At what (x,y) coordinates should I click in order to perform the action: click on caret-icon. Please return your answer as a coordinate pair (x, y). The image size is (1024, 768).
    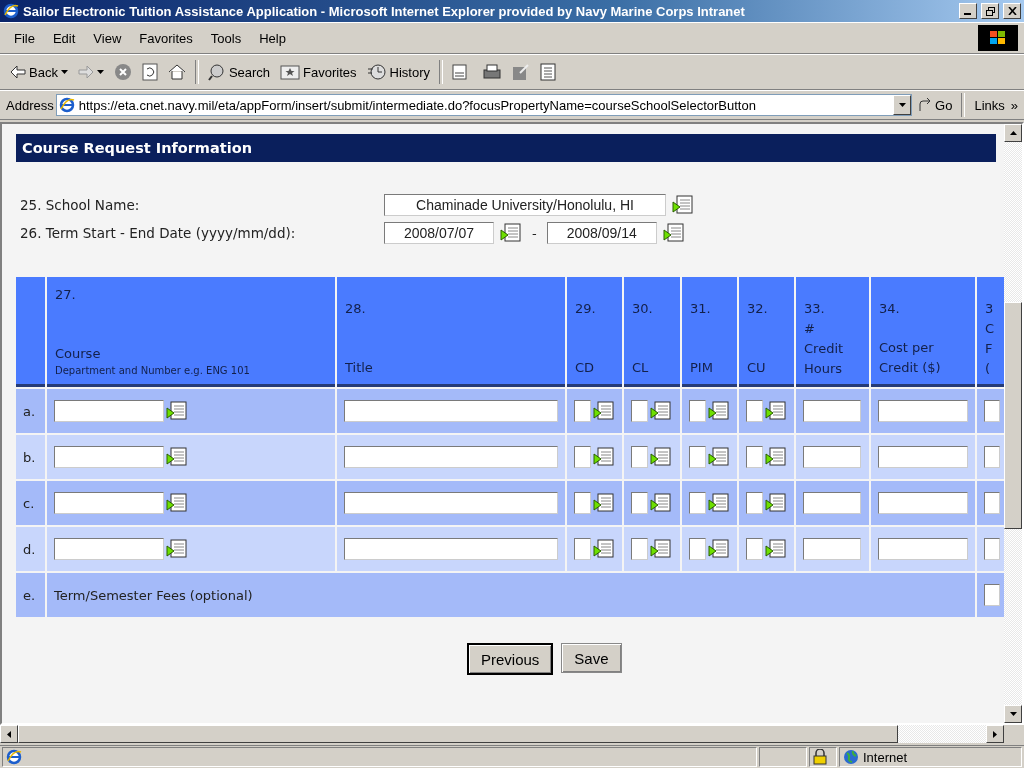
    Looking at the image, I should click on (64, 72).